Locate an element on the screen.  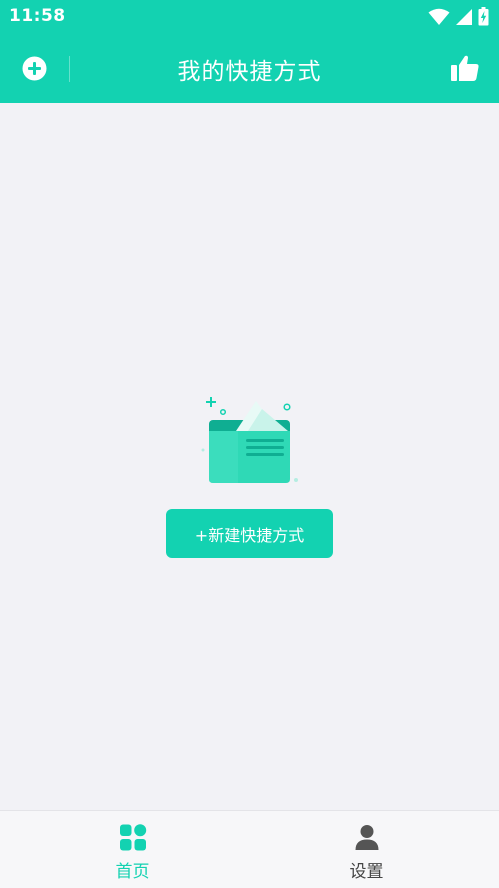
status-icons is located at coordinates (458, 16).